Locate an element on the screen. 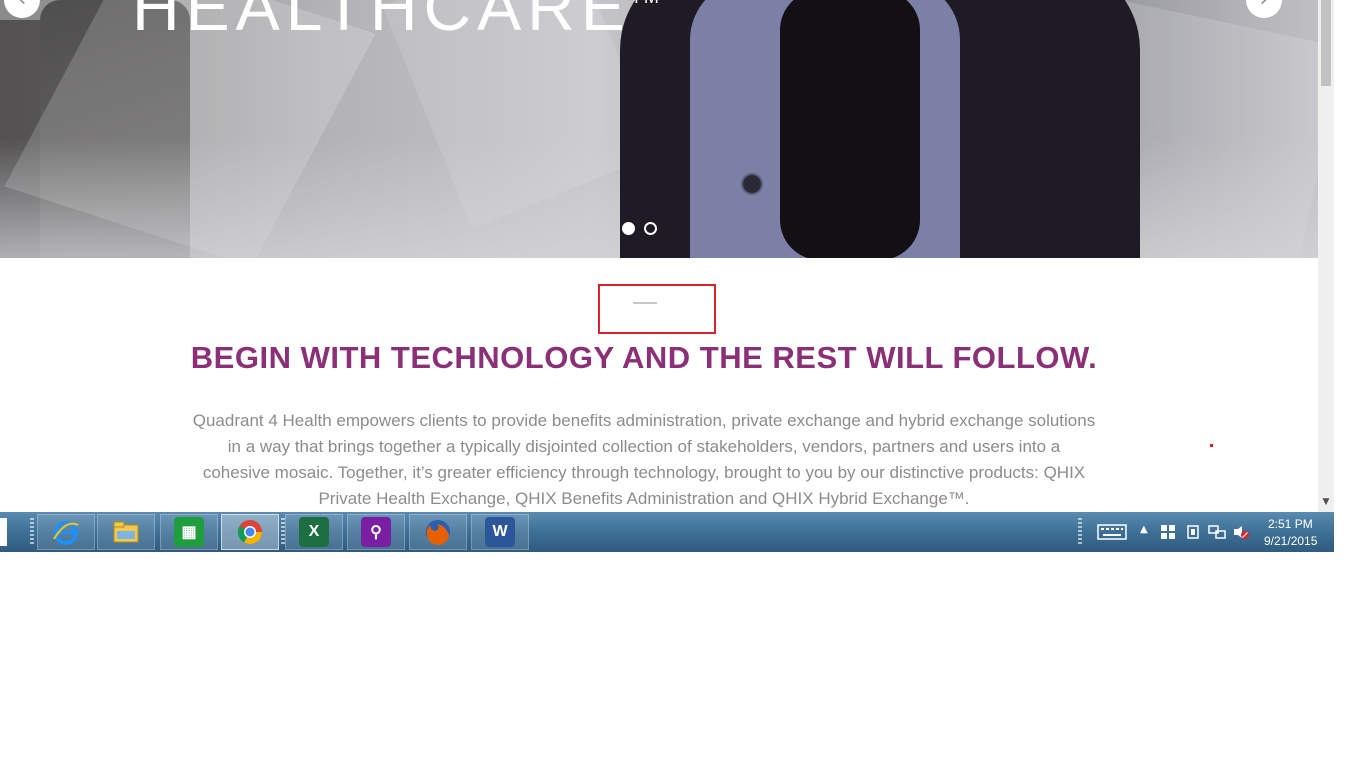 The width and height of the screenshot is (1366, 768). hero-title-text: HEALTHCARE is located at coordinates (381, 22).